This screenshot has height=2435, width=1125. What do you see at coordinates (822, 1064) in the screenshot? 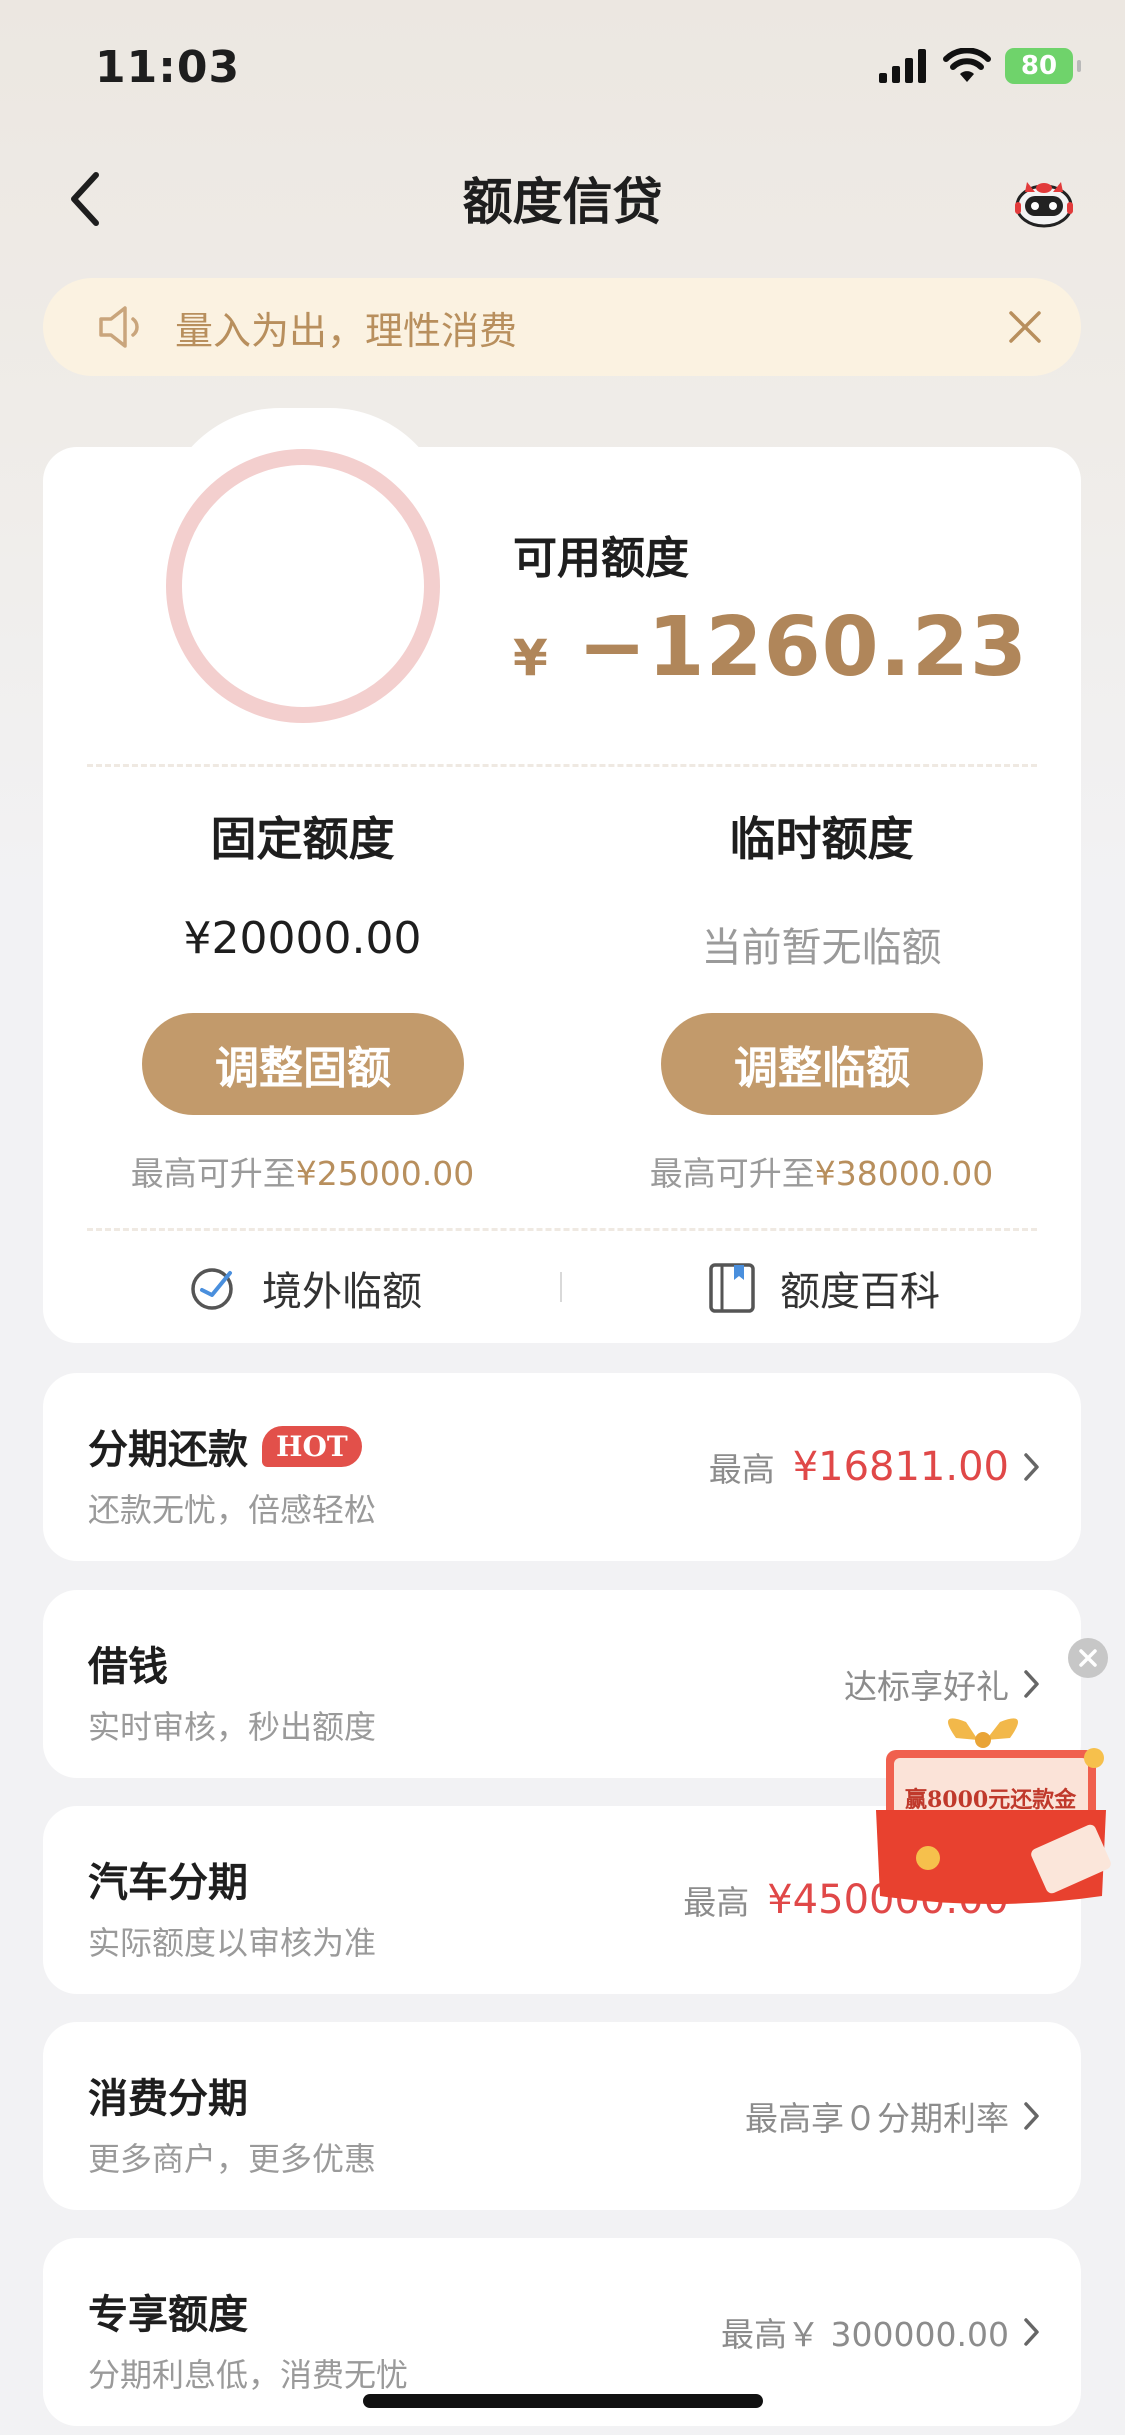
I see `adjust-temporary-credit-button: 调整临额` at bounding box center [822, 1064].